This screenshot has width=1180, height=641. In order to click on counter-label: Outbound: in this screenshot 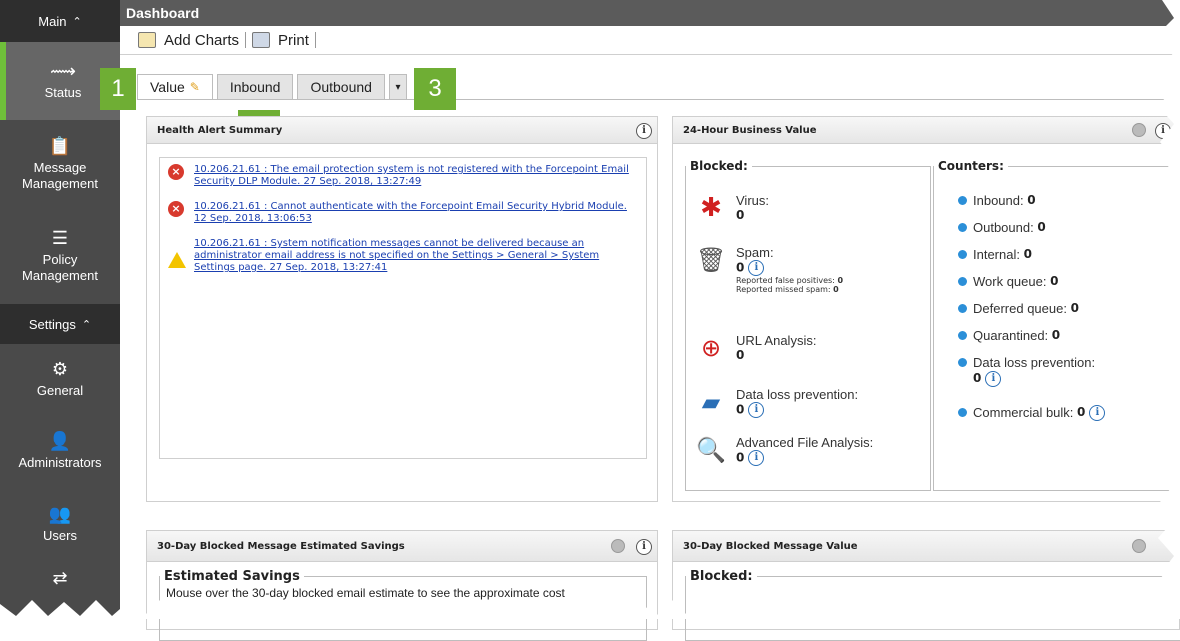, I will do `click(1003, 227)`.